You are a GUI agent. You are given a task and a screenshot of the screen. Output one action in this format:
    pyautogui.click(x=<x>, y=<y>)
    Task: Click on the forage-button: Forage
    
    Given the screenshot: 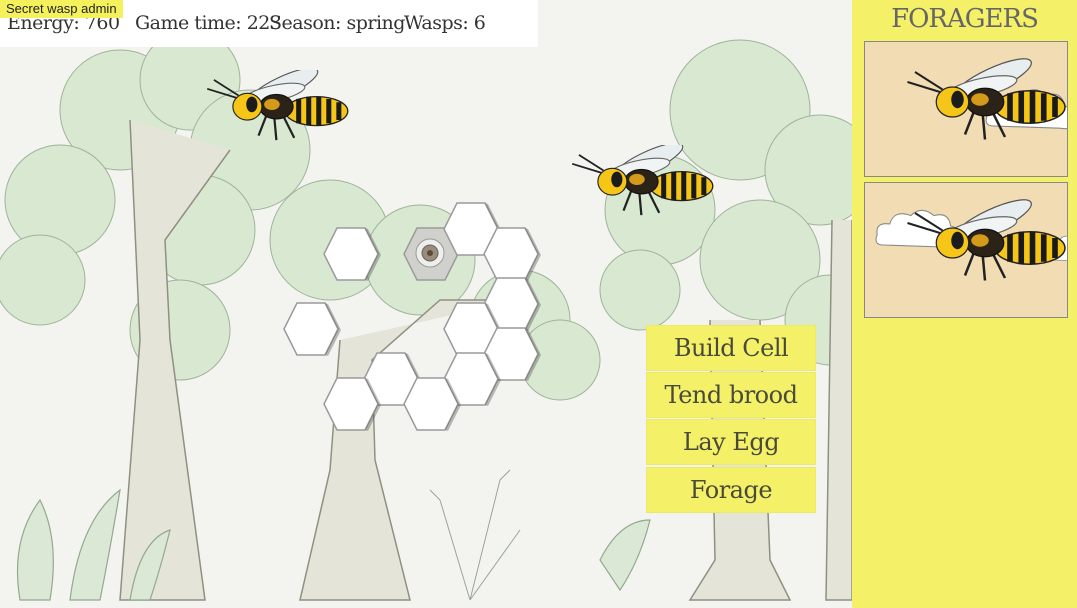 What is the action you would take?
    pyautogui.click(x=731, y=490)
    